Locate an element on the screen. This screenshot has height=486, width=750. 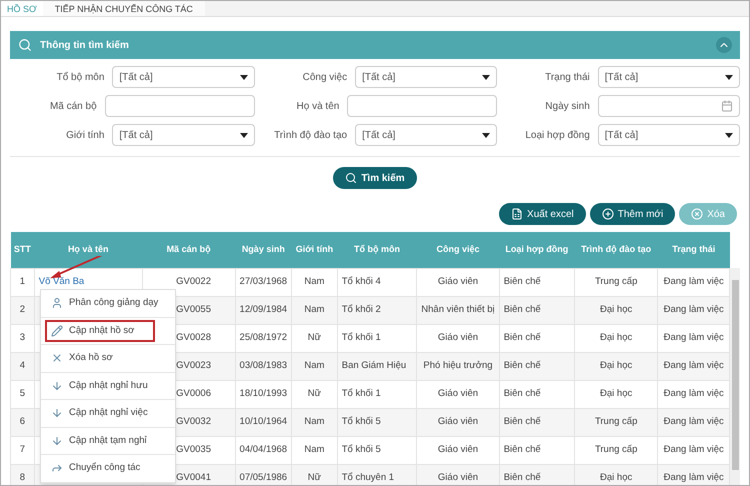
plus-icon is located at coordinates (608, 214).